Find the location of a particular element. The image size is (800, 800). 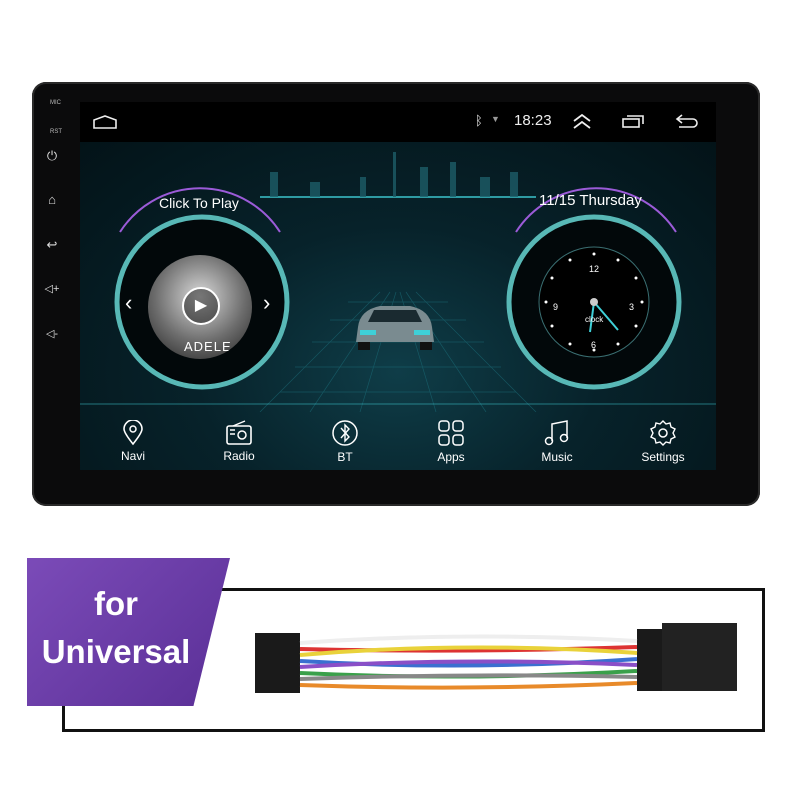

bluetooth-icon: ᛒ is located at coordinates (479, 120).